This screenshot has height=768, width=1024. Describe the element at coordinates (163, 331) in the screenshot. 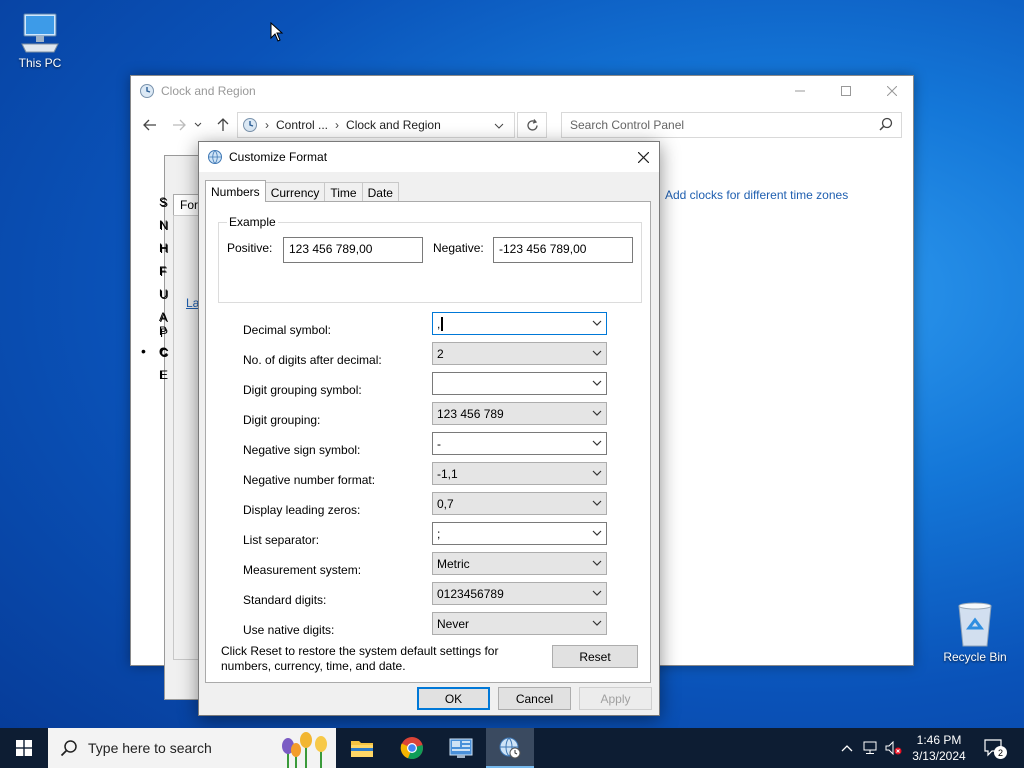

I see `region-letter-p: P` at that location.